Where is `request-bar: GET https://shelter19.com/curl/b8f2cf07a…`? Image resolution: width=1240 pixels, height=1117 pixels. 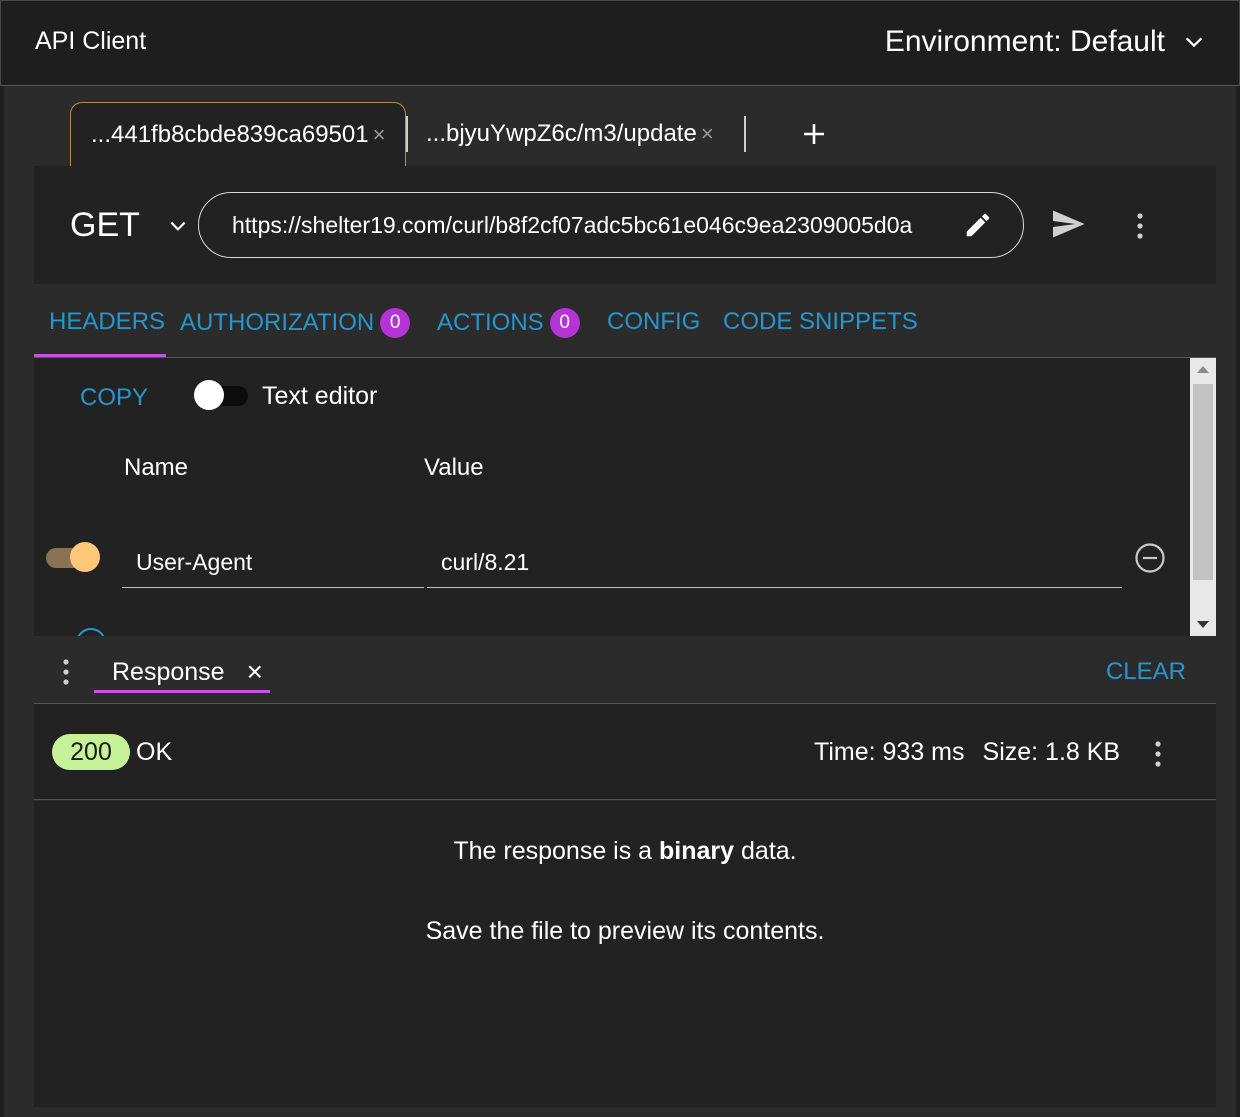
request-bar: GET https://shelter19.com/curl/b8f2cf07a… is located at coordinates (625, 225).